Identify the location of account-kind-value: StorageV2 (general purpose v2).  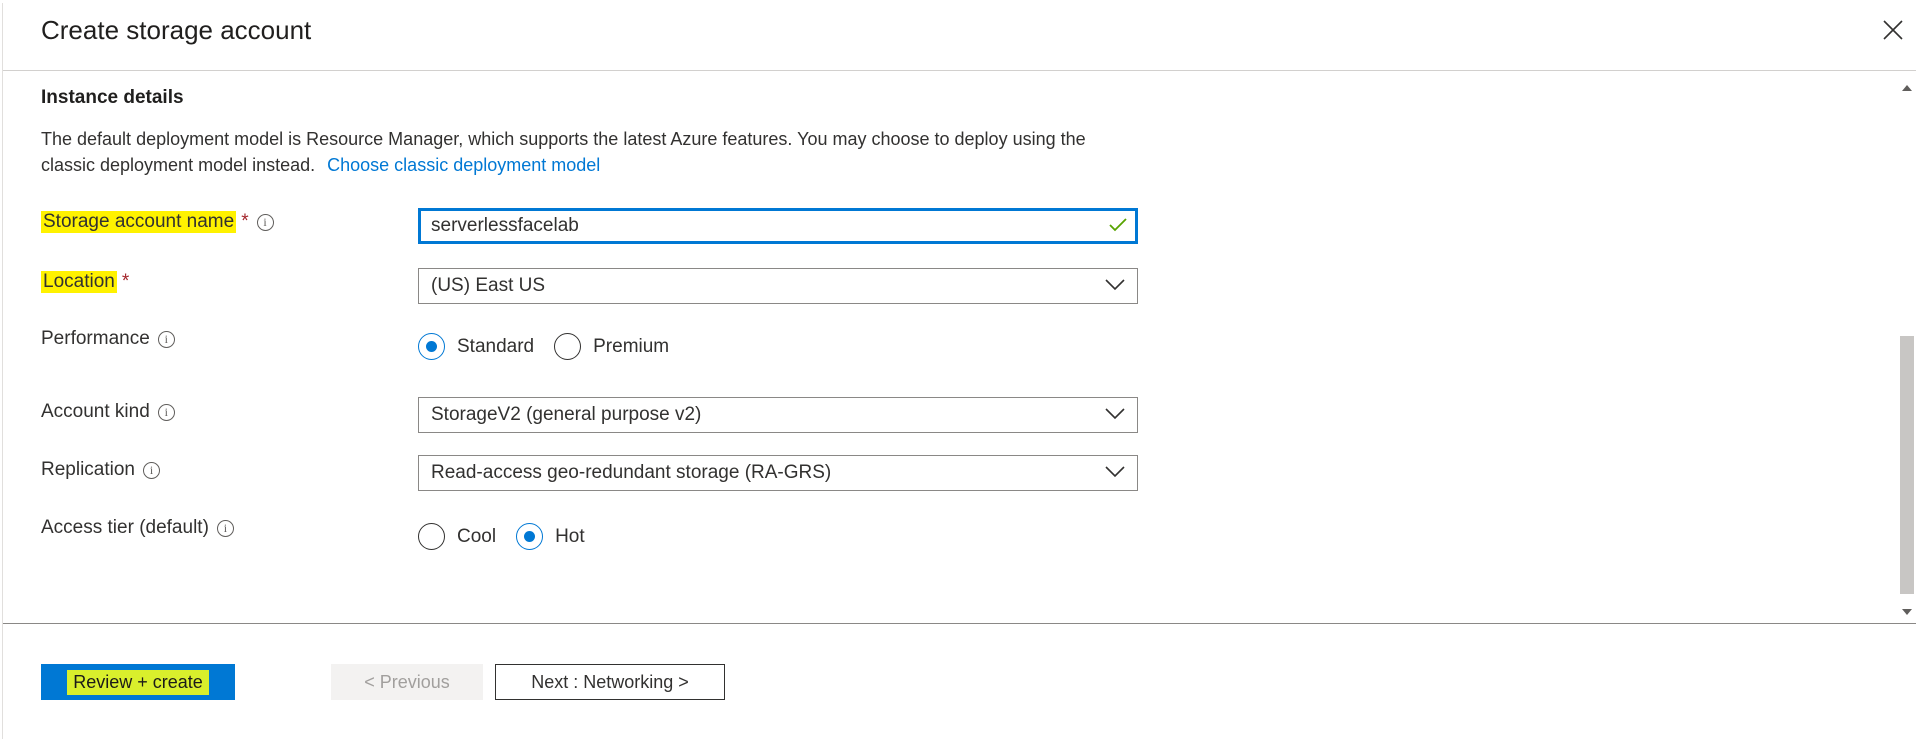
(566, 414).